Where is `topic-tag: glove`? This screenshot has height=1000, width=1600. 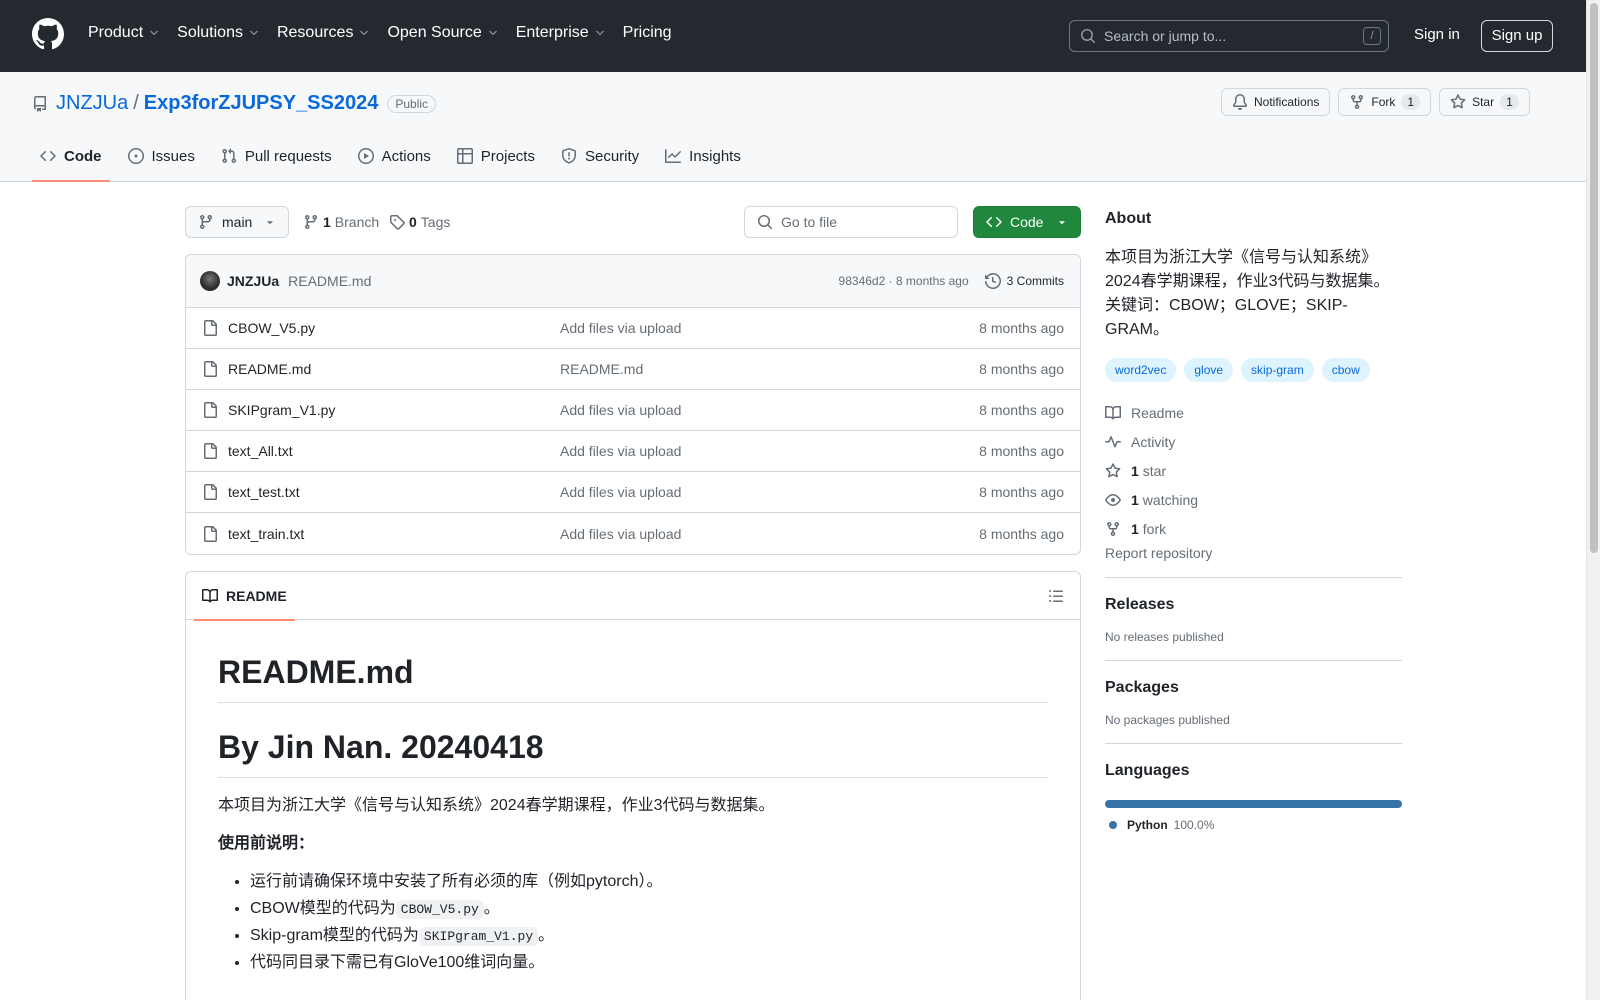 topic-tag: glove is located at coordinates (1209, 370).